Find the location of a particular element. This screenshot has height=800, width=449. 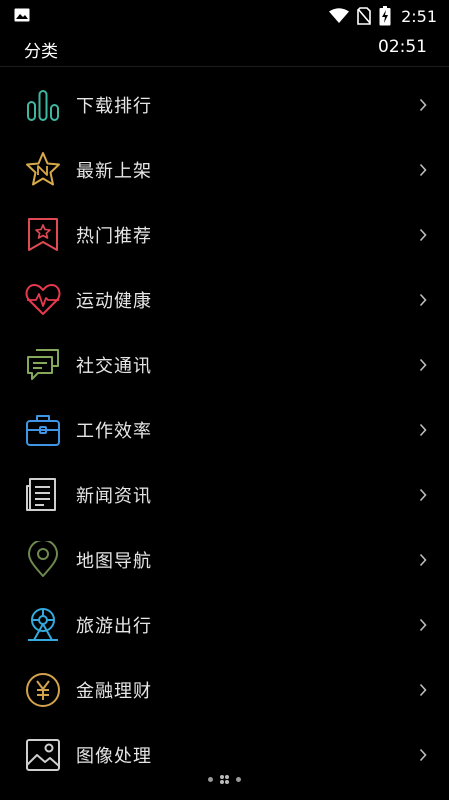

category-item-map-navigation: 地图导航 is located at coordinates (224, 559).